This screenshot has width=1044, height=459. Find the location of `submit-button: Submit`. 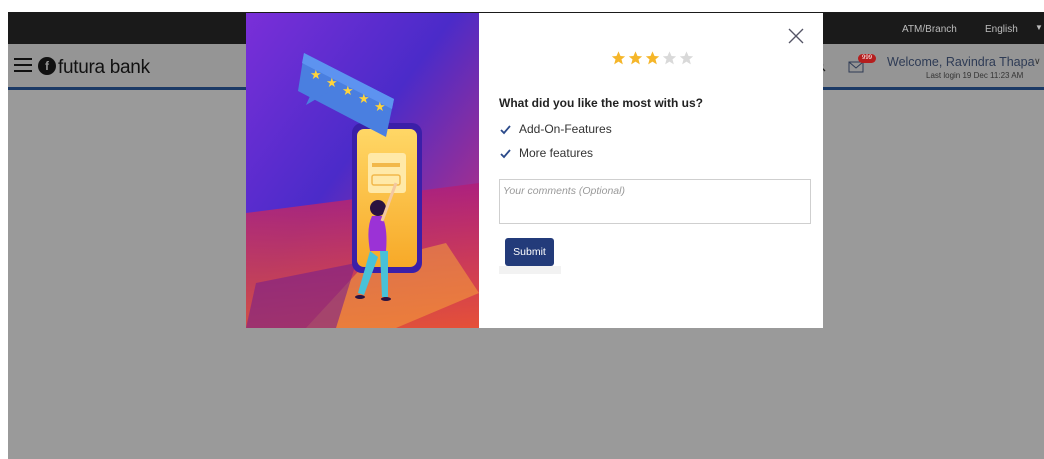

submit-button: Submit is located at coordinates (529, 252).